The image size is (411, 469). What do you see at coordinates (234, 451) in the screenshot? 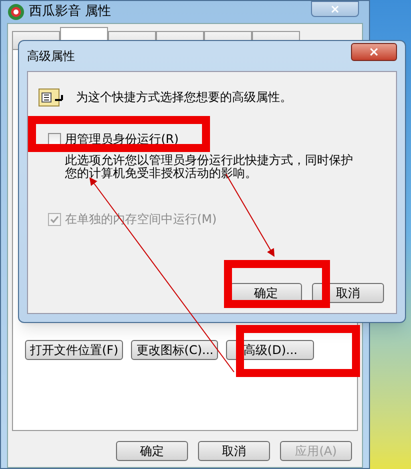
I see `dialog-button: 取消` at bounding box center [234, 451].